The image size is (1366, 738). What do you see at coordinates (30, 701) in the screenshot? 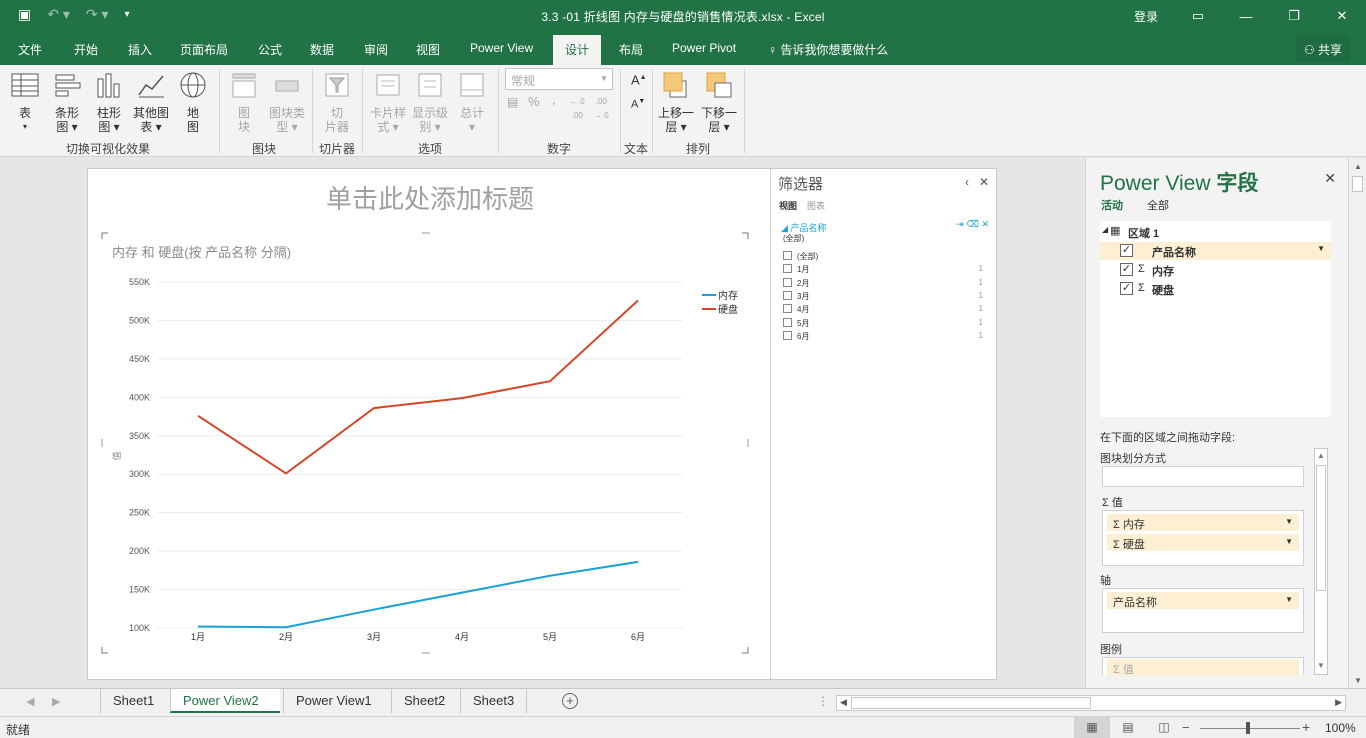
I see `prev-sheet-icon: ◀` at bounding box center [30, 701].